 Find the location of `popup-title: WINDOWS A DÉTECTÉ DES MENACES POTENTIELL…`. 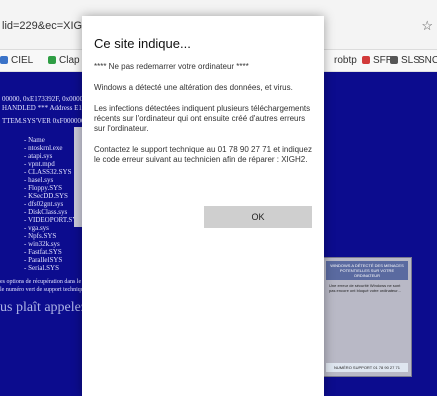

popup-title: WINDOWS A DÉTECTÉ DES MENACES POTENTIELL… is located at coordinates (367, 270).